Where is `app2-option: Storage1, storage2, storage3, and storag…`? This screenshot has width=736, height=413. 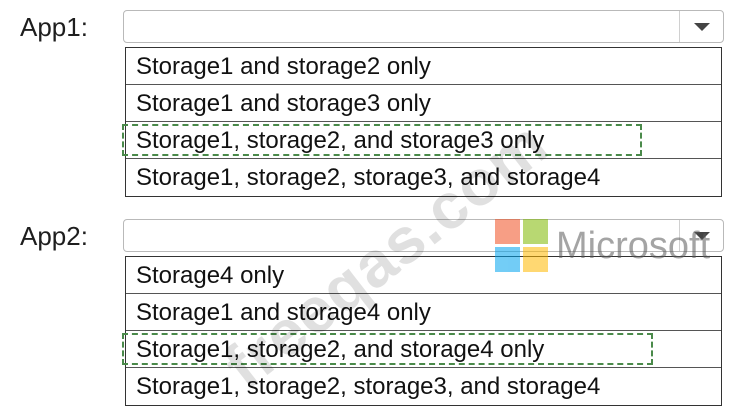
app2-option: Storage1, storage2, storage3, and storag… is located at coordinates (423, 386).